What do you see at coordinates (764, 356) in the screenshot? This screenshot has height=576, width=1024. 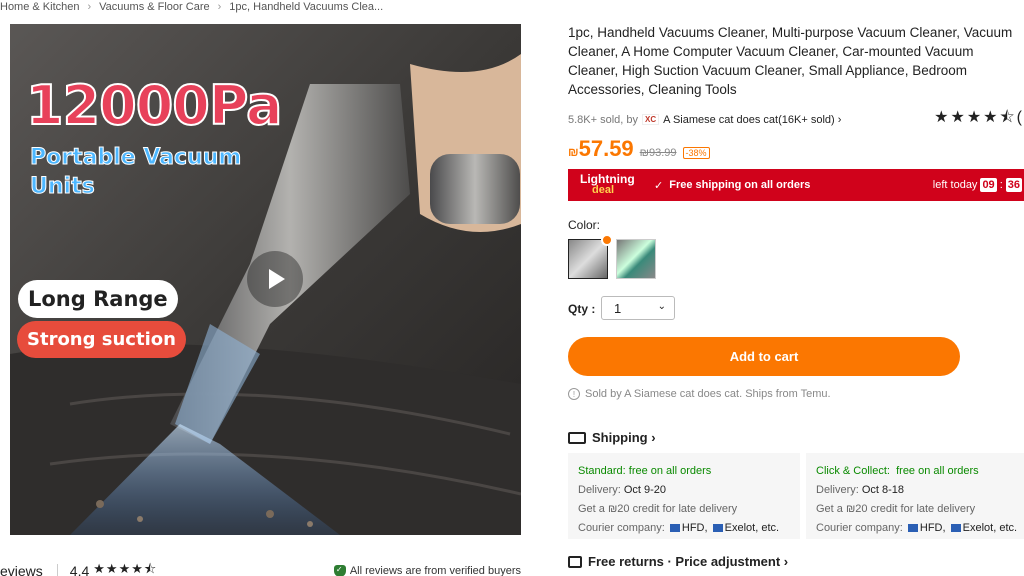 I see `add-to-cart-button: Add to cart` at bounding box center [764, 356].